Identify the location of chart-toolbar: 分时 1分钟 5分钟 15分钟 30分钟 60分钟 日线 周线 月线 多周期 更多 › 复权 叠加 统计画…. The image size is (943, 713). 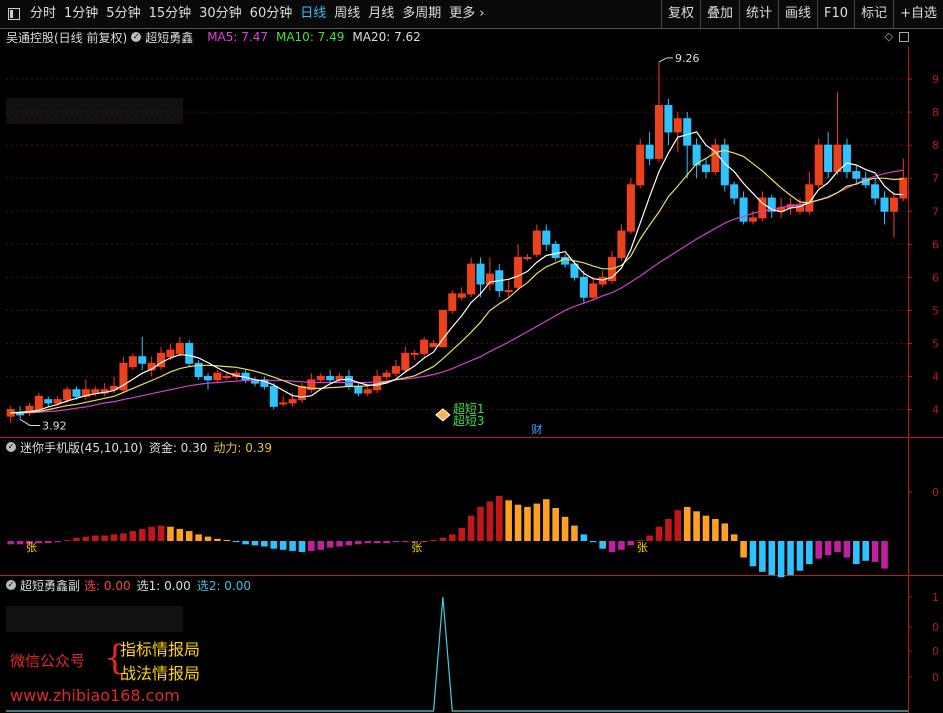
(471, 14).